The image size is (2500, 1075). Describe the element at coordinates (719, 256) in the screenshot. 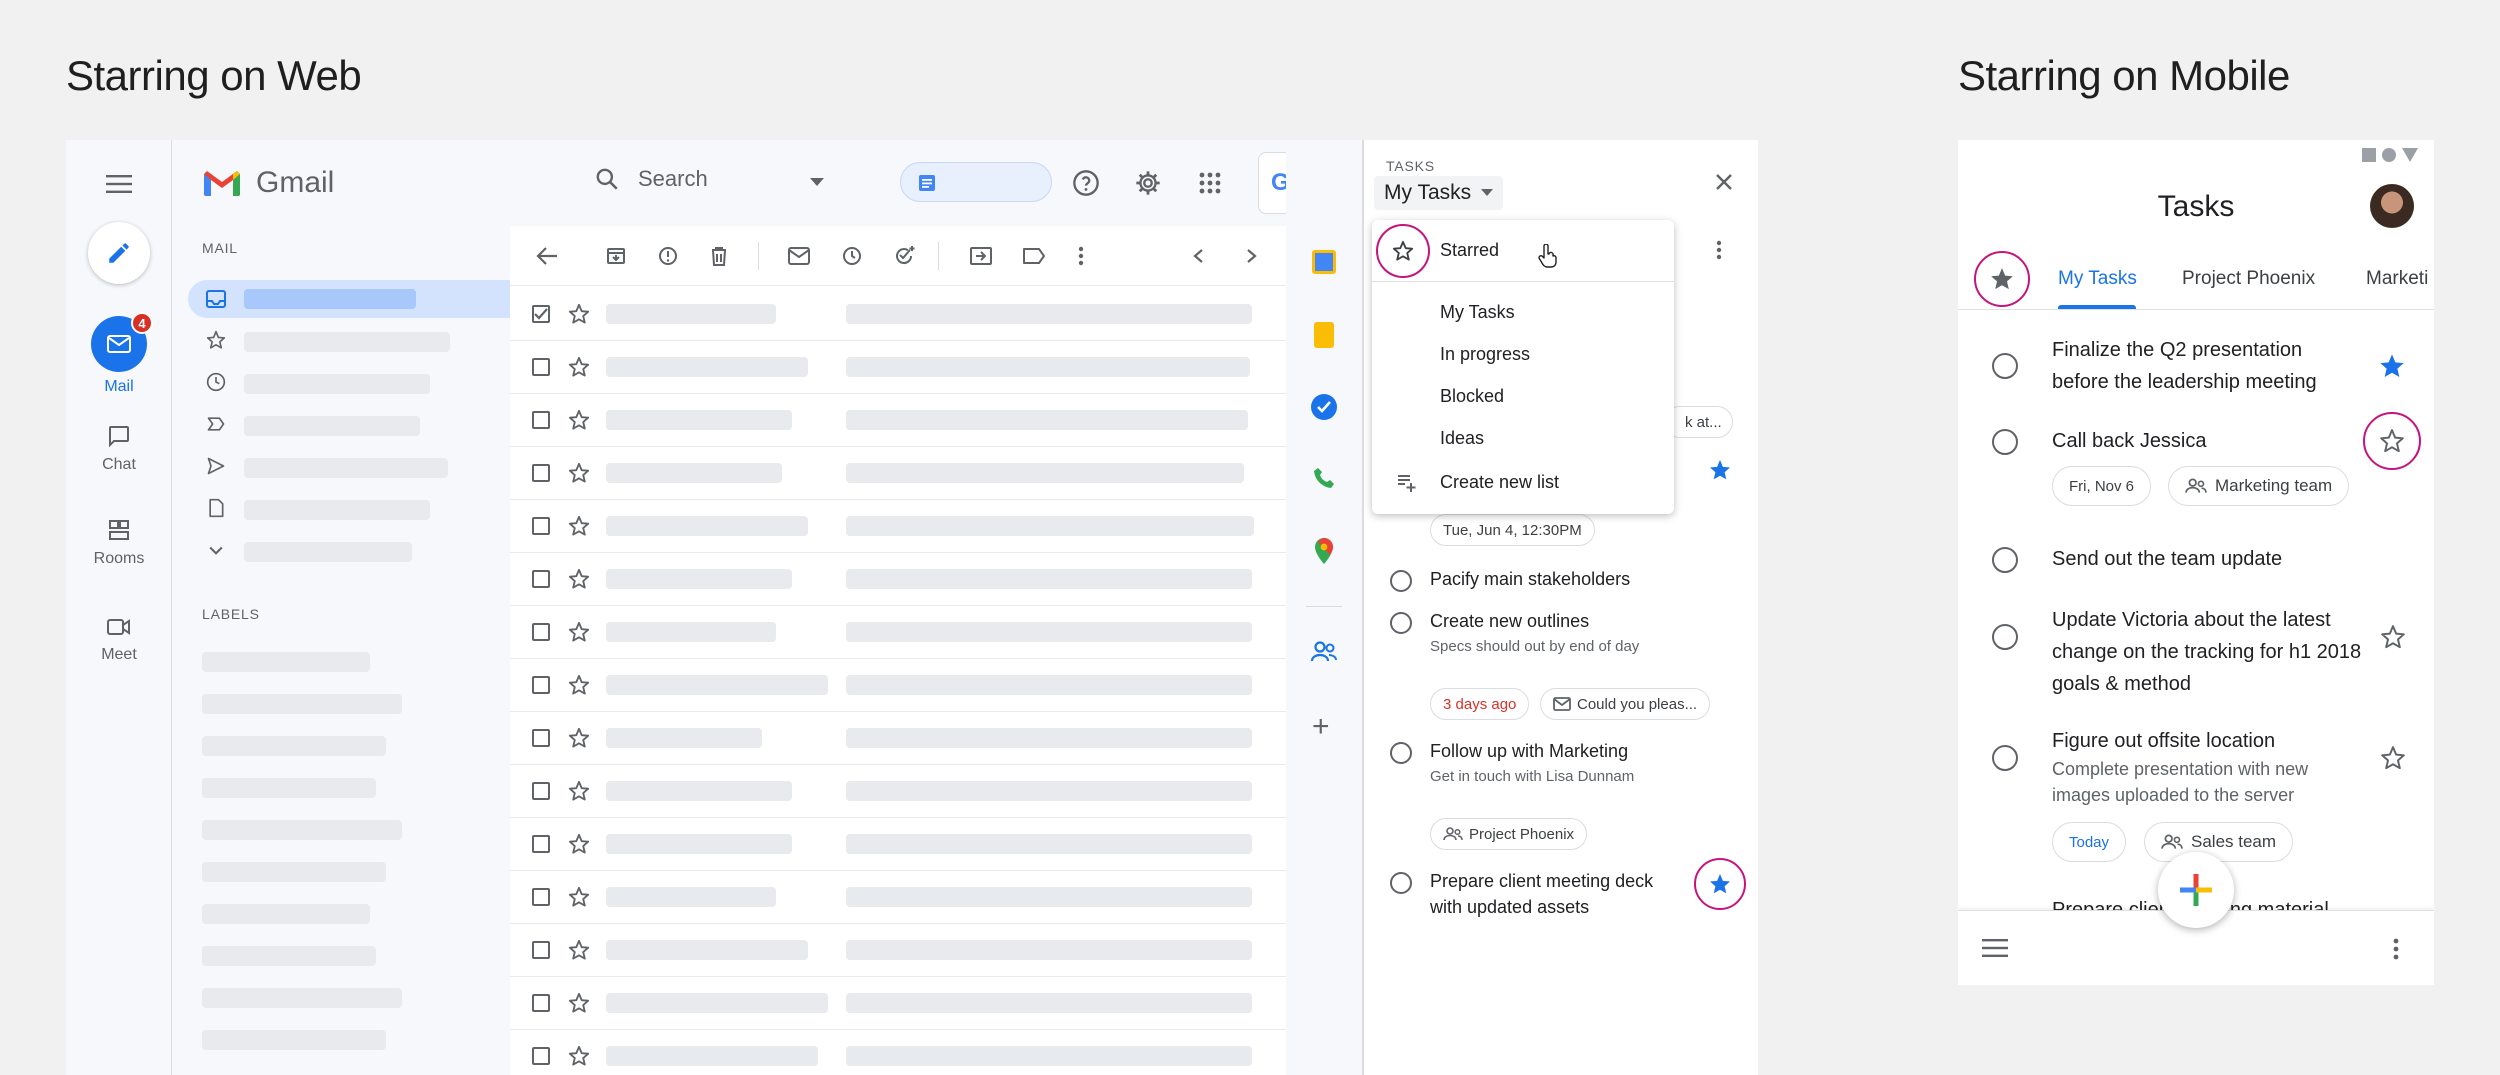

I see `delete-icon` at that location.